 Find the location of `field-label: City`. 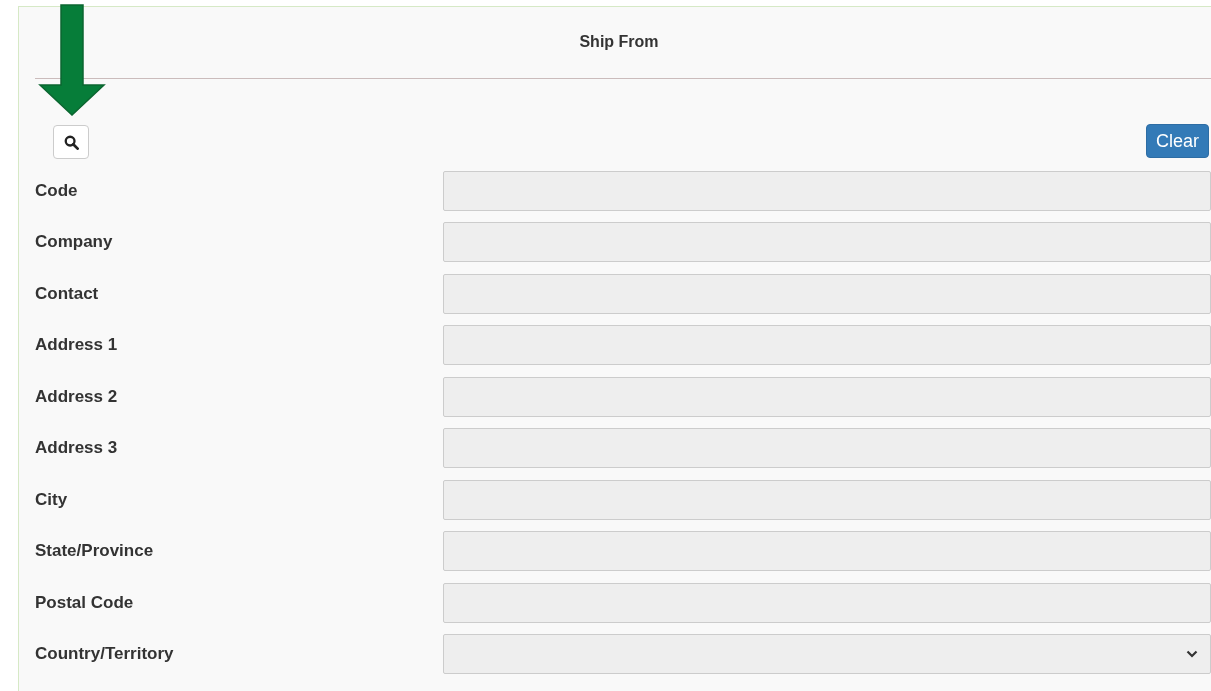

field-label: City is located at coordinates (52, 499).